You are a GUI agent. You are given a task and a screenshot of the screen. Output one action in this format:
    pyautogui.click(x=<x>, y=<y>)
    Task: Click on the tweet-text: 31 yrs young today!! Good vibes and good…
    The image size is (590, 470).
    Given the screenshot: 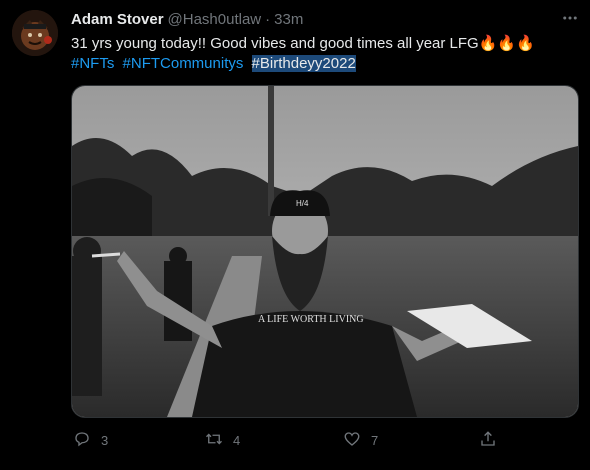 What is the action you would take?
    pyautogui.click(x=303, y=43)
    